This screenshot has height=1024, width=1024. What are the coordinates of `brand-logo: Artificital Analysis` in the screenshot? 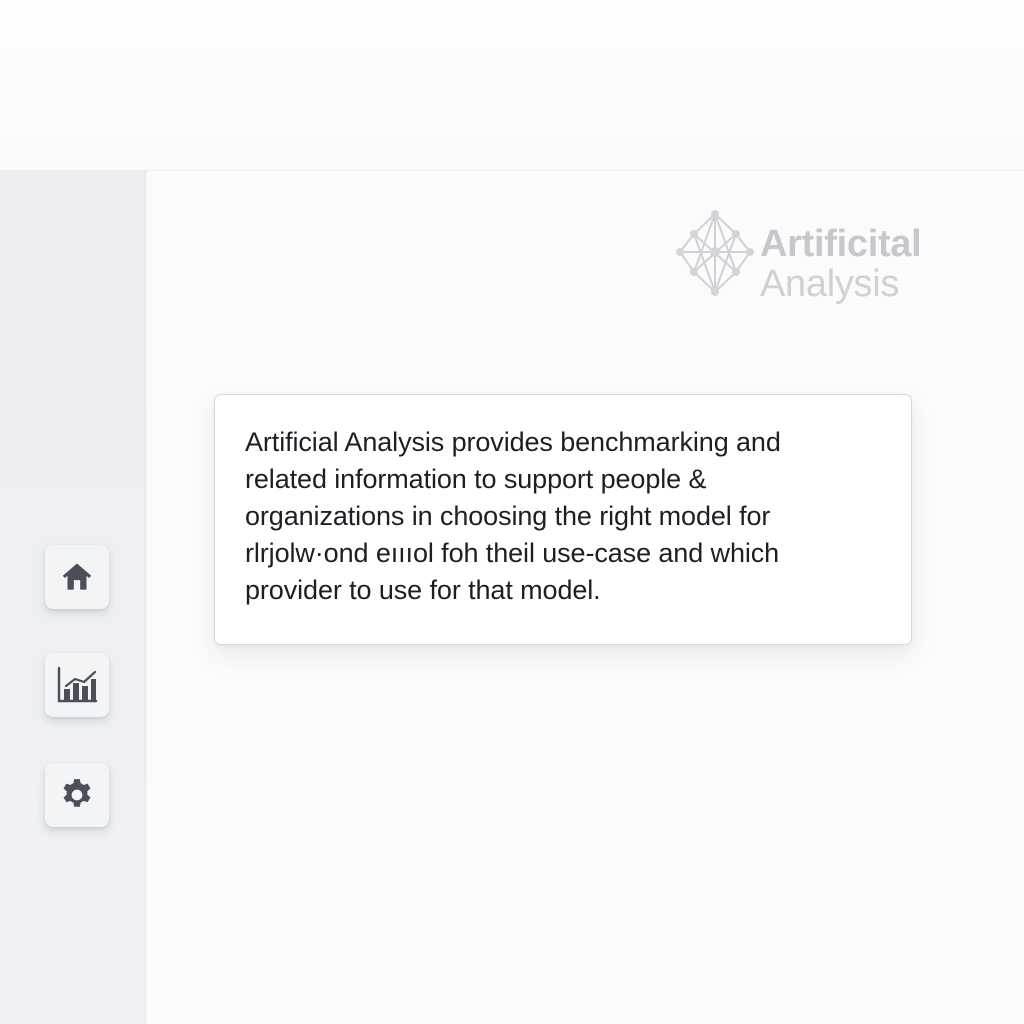 It's located at (821, 257).